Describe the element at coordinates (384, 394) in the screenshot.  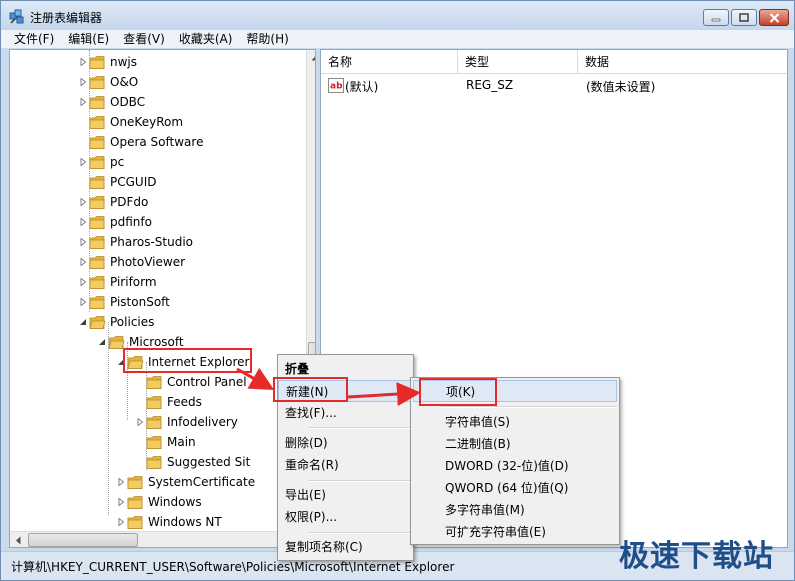
I see `arrow-to-key` at that location.